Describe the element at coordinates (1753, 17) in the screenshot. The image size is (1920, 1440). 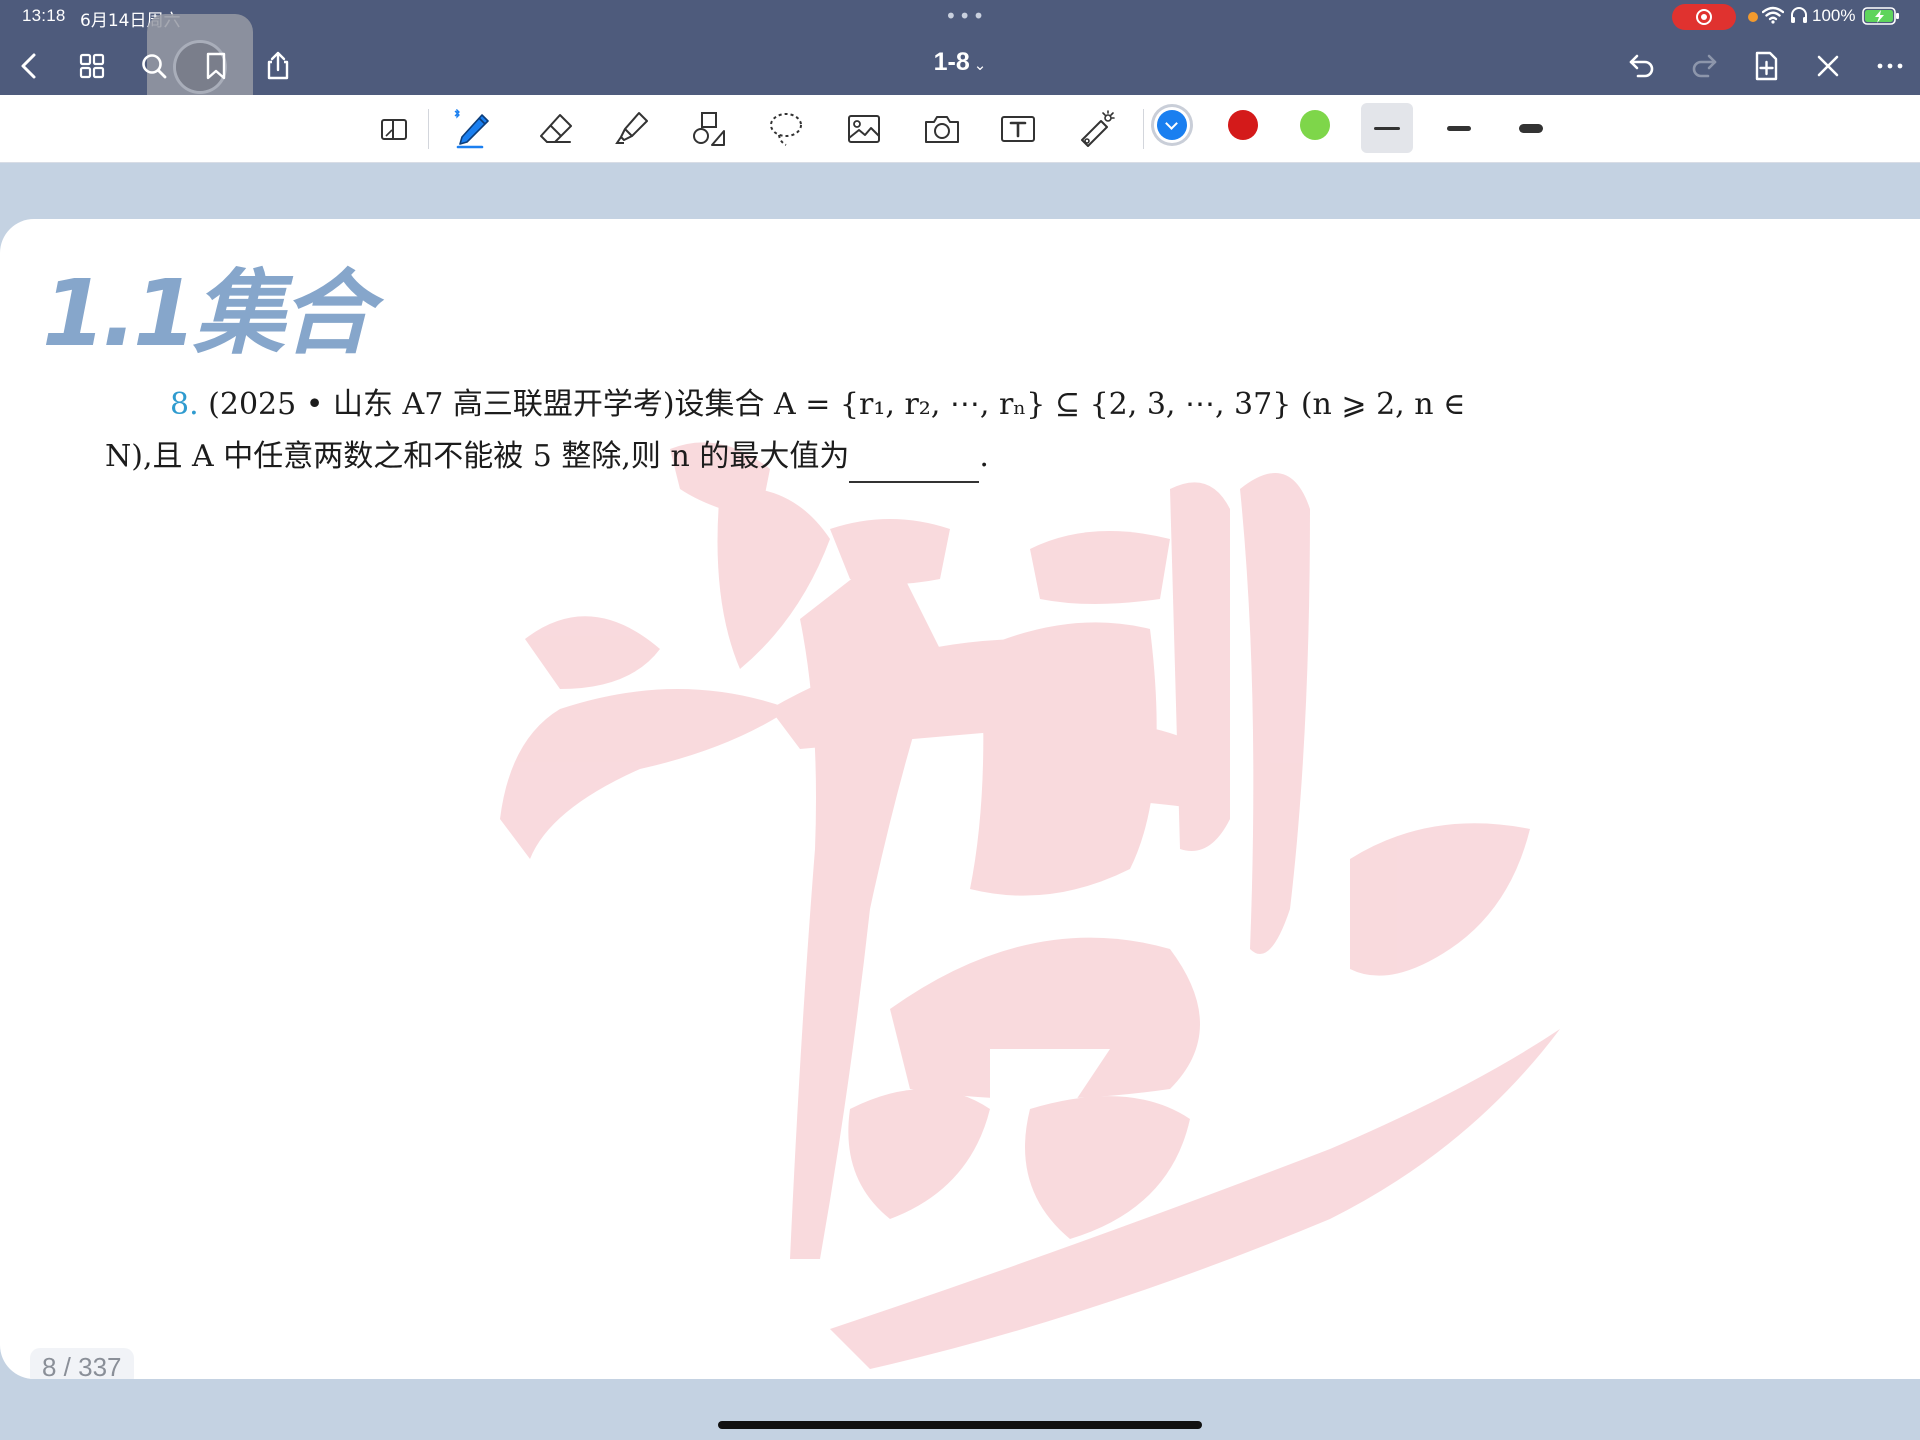
I see `mic-indicator-icon` at that location.